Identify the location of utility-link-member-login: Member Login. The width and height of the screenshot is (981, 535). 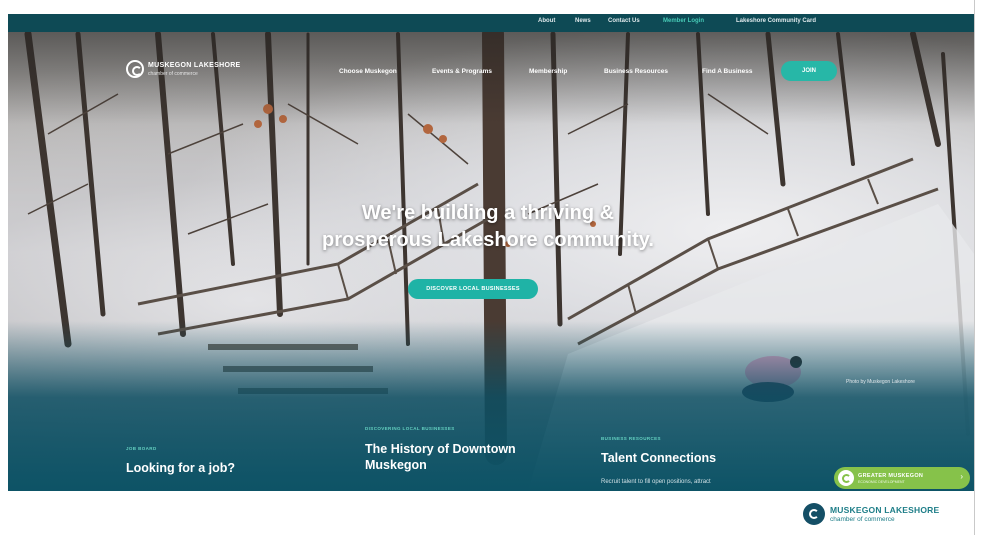
(683, 21).